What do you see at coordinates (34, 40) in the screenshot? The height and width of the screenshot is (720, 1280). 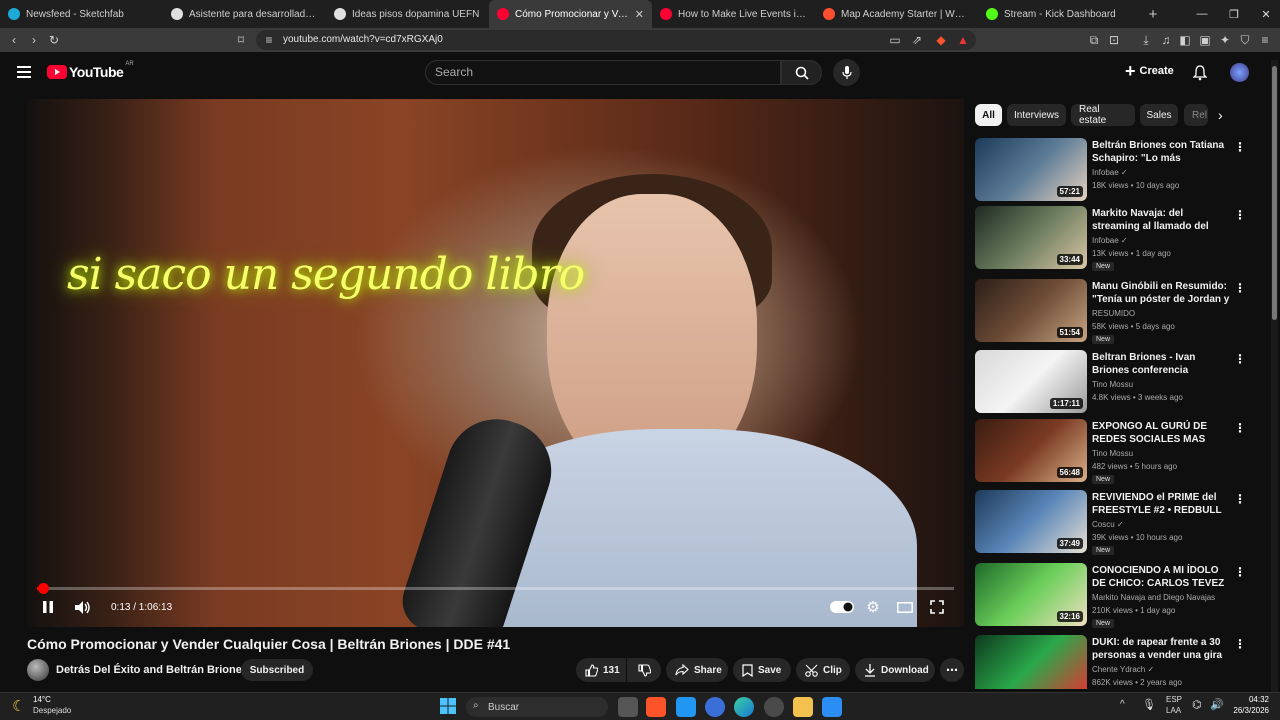 I see `forward-icon: ›` at bounding box center [34, 40].